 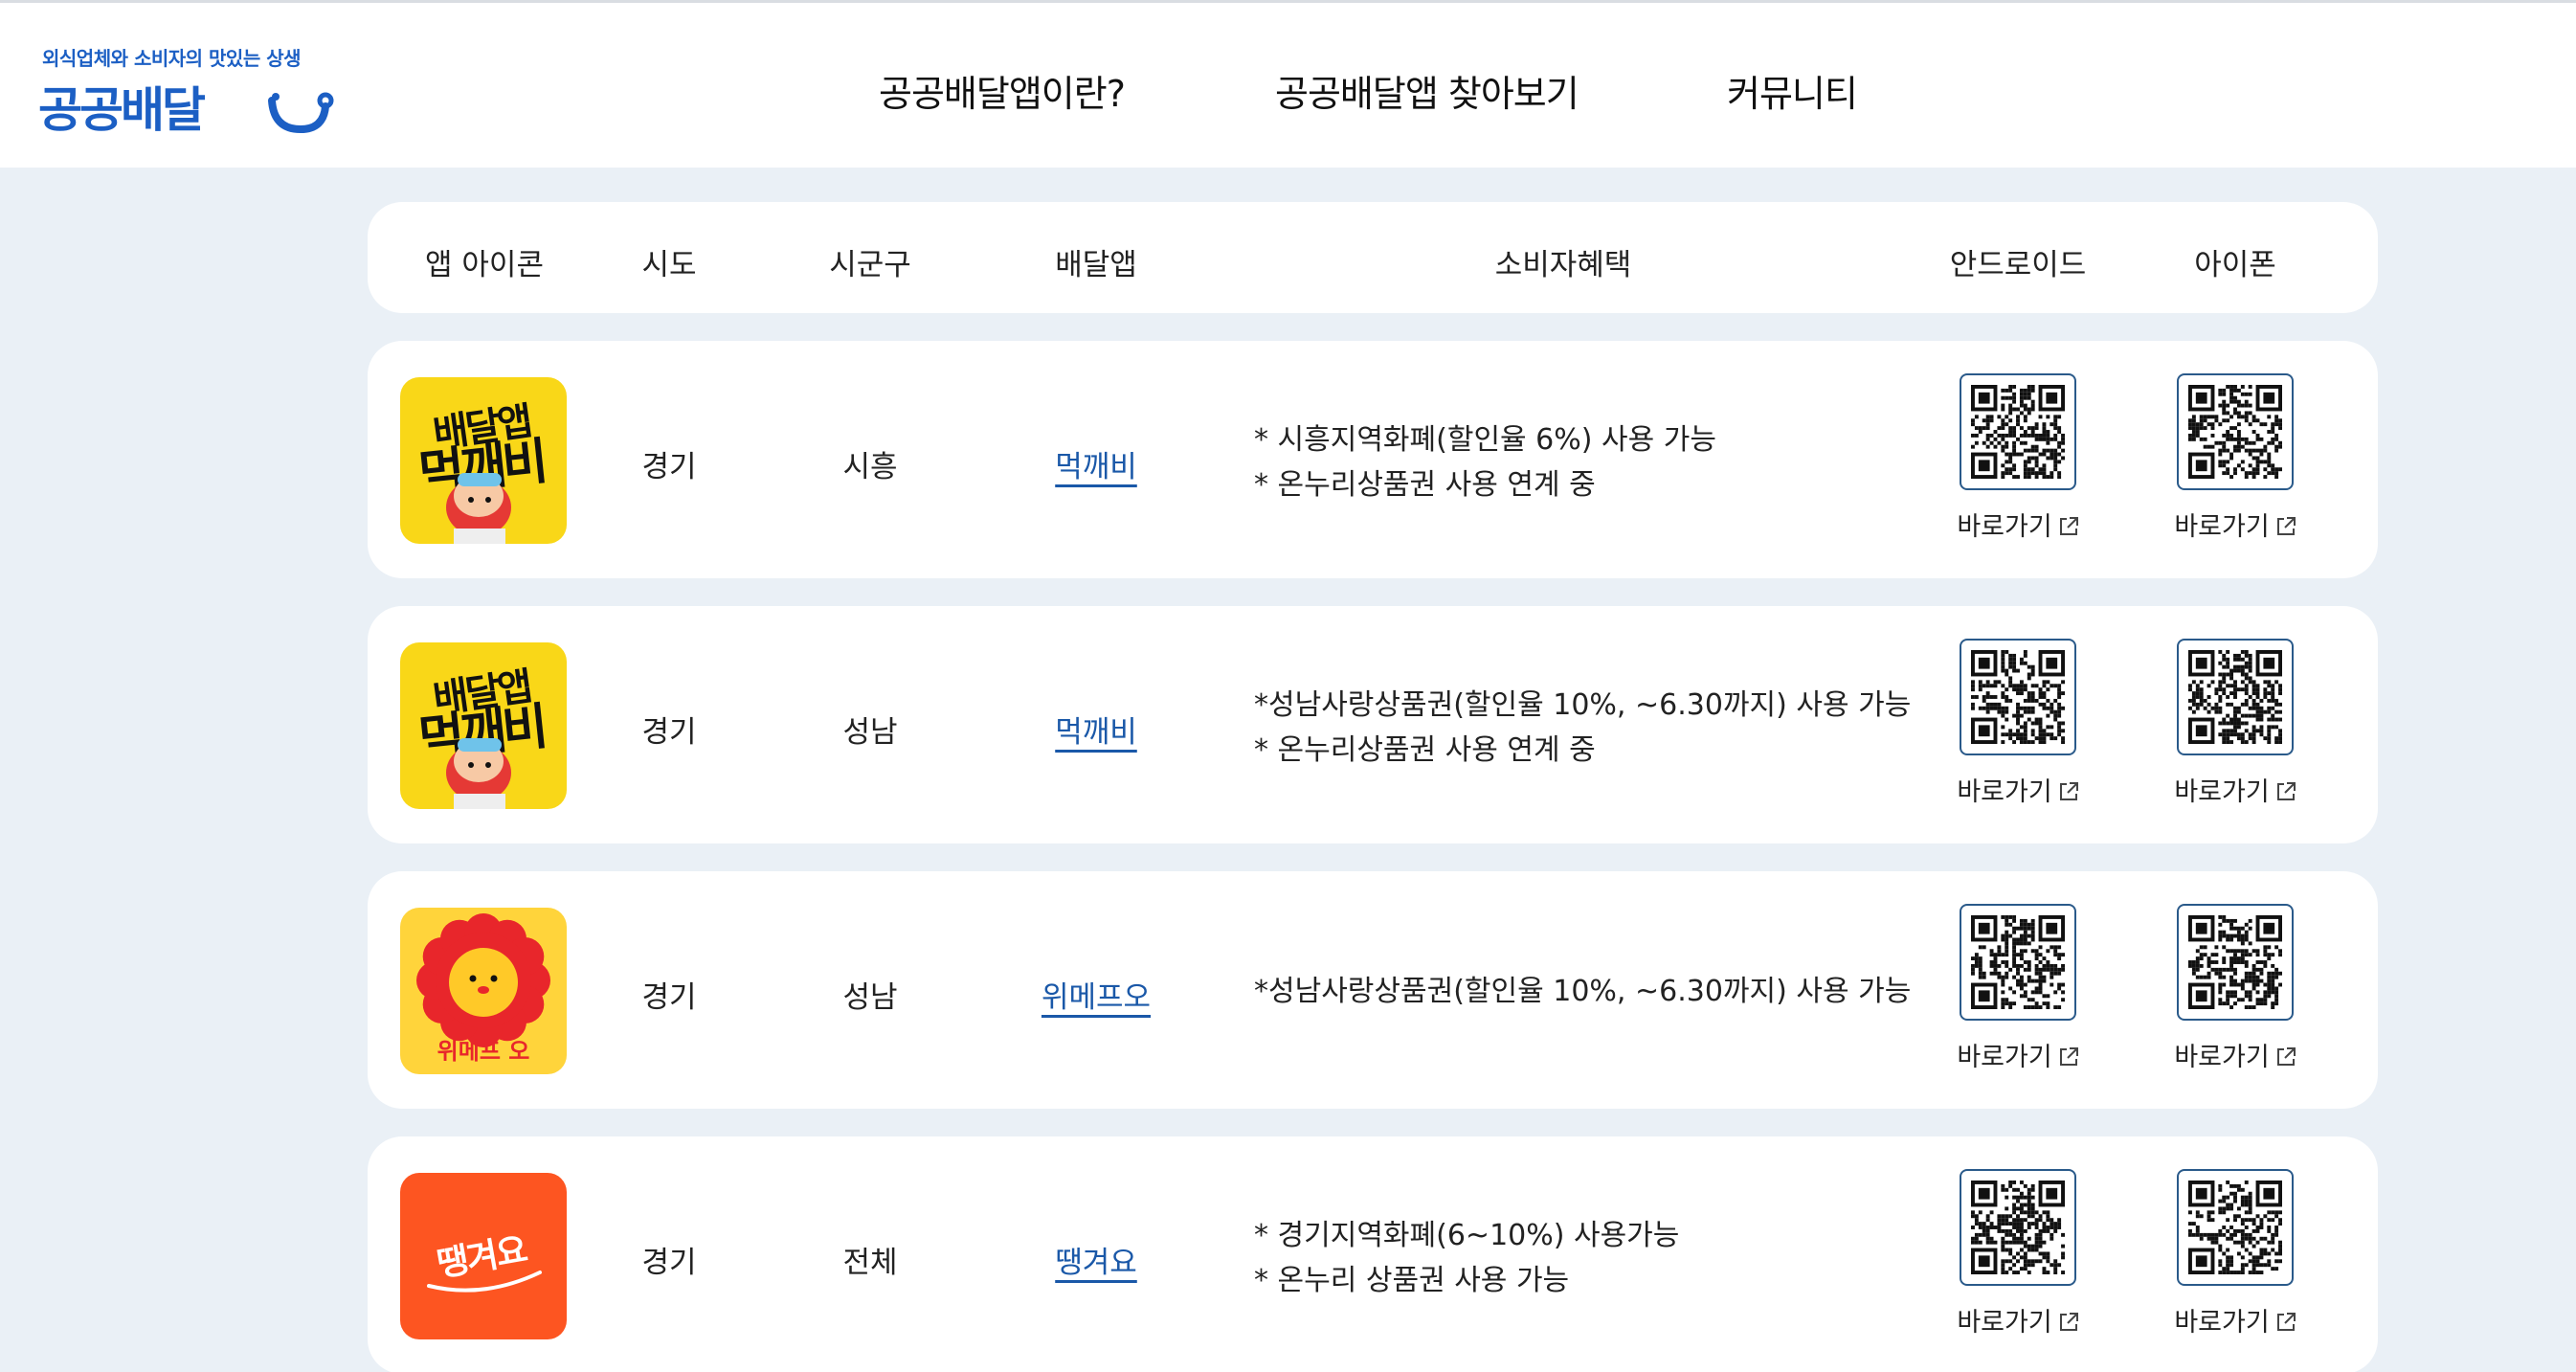 I want to click on delivery-app-cell: 위메프오, so click(x=1096, y=995).